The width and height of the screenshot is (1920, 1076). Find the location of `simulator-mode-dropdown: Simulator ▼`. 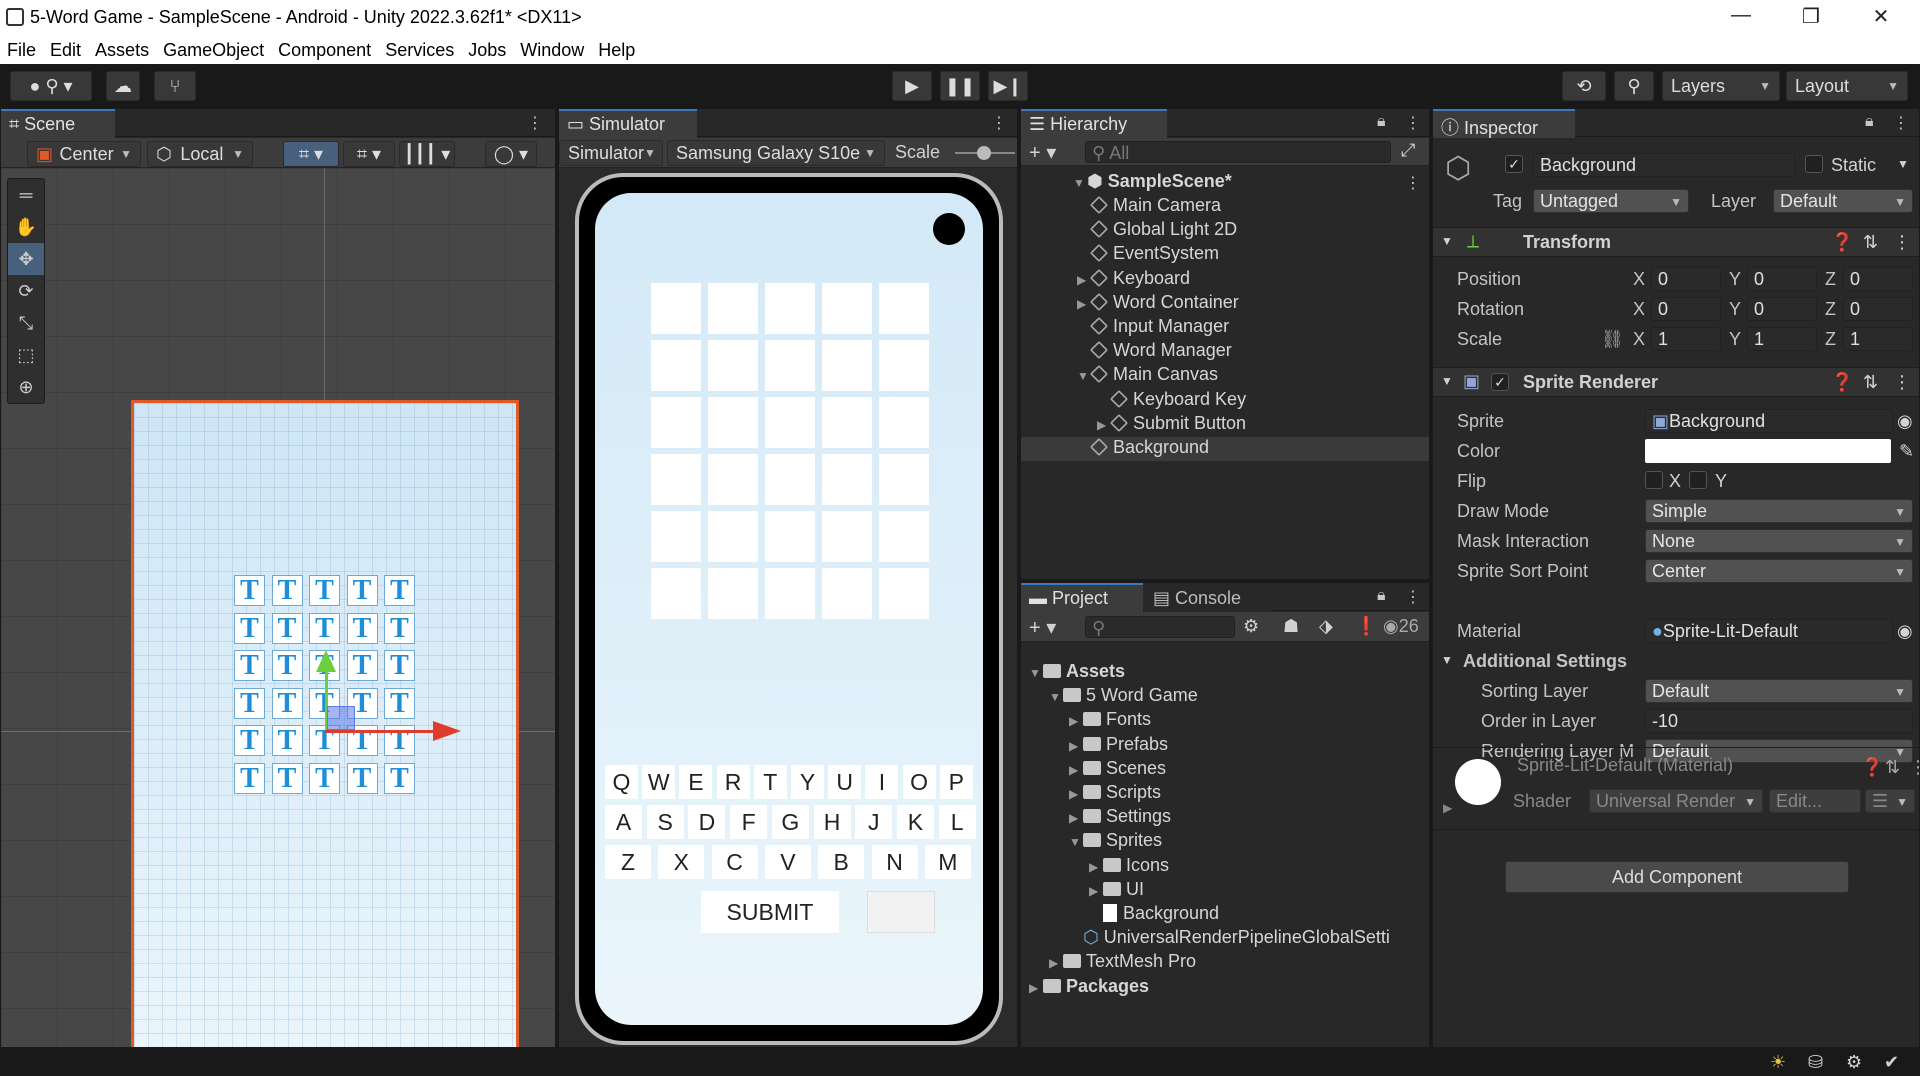

simulator-mode-dropdown: Simulator ▼ is located at coordinates (611, 153).